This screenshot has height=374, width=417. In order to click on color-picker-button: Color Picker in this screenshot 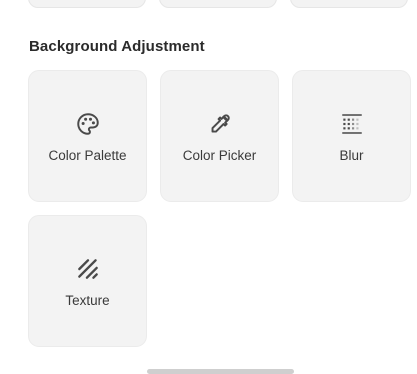, I will do `click(219, 136)`.